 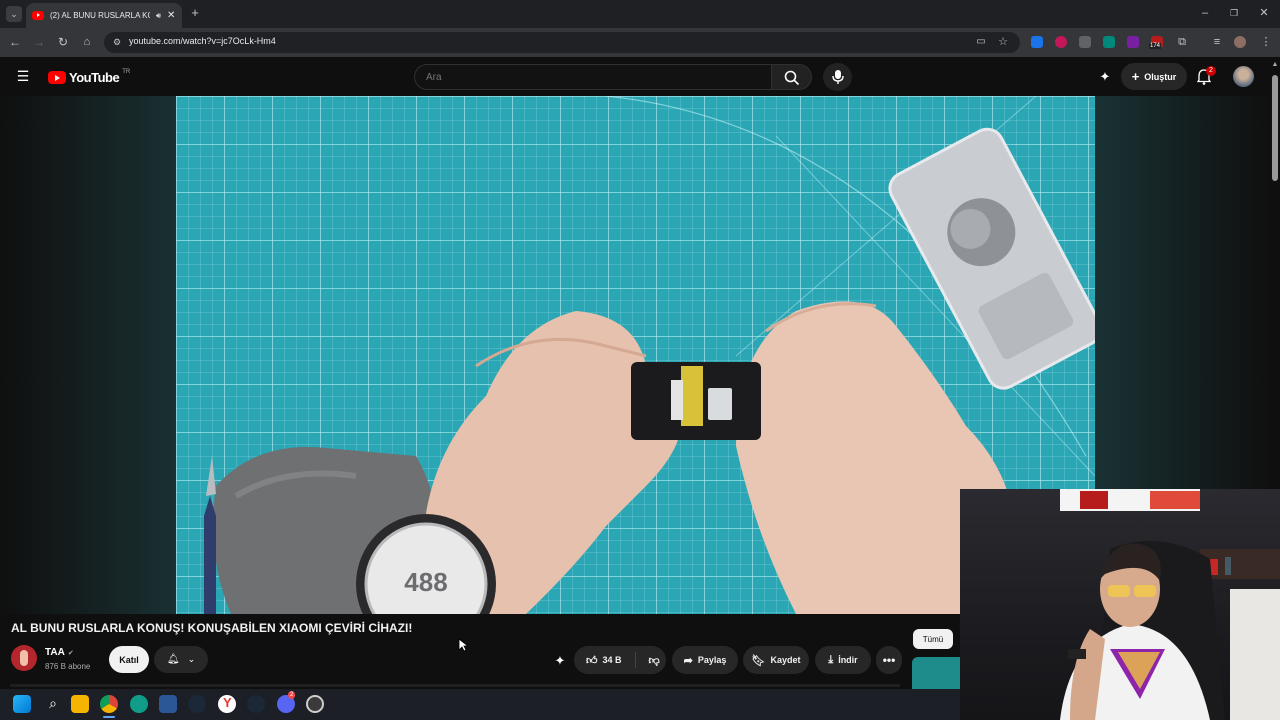 I want to click on discord-icon: 2, so click(x=286, y=702).